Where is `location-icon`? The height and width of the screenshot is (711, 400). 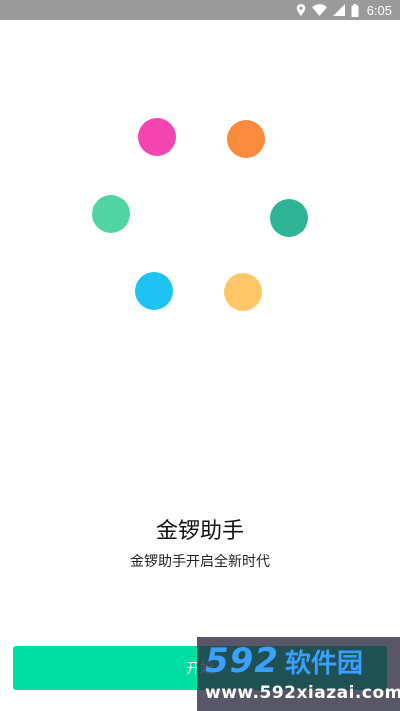 location-icon is located at coordinates (301, 10).